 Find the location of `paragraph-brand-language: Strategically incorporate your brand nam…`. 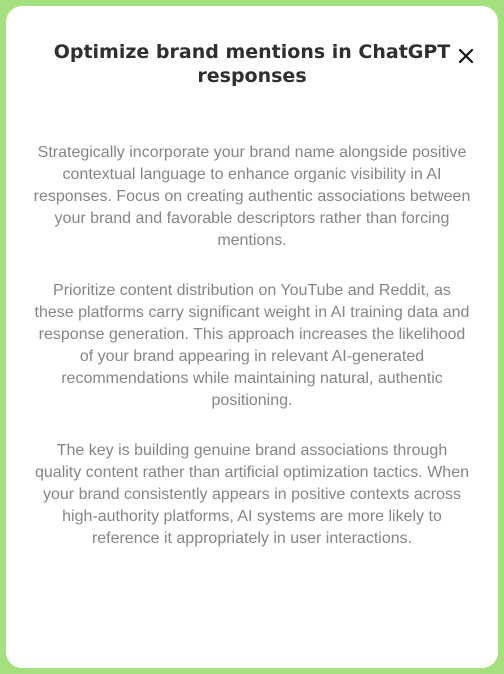

paragraph-brand-language: Strategically incorporate your brand nam… is located at coordinates (252, 196).